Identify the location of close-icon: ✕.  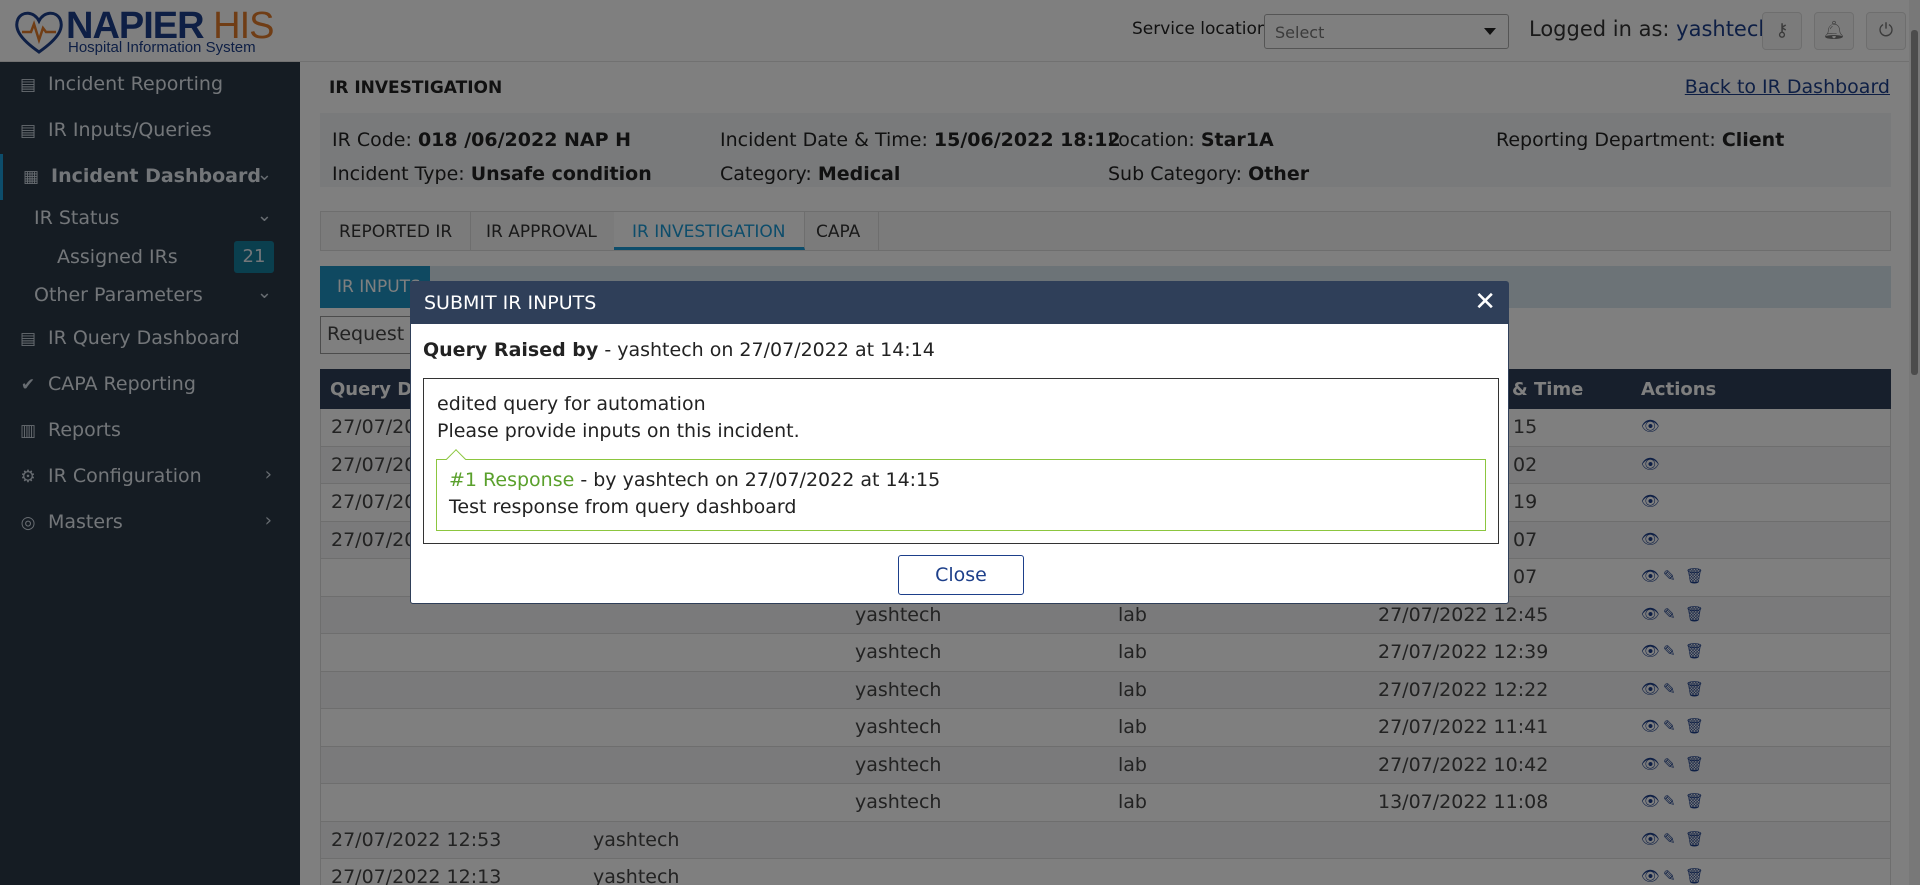
(1485, 302).